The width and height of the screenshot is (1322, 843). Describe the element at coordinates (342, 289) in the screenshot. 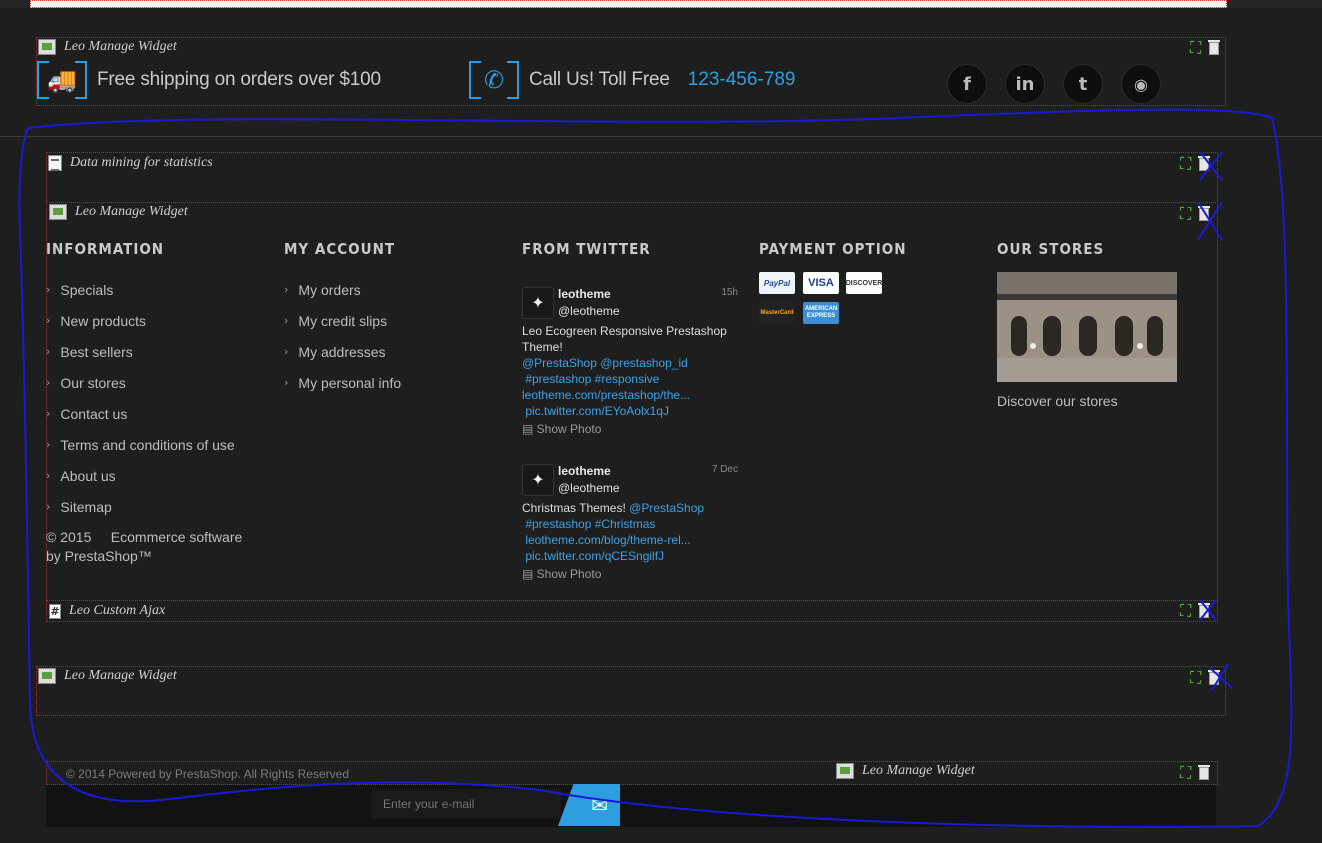

I see `account-link-orders: › My orders` at that location.